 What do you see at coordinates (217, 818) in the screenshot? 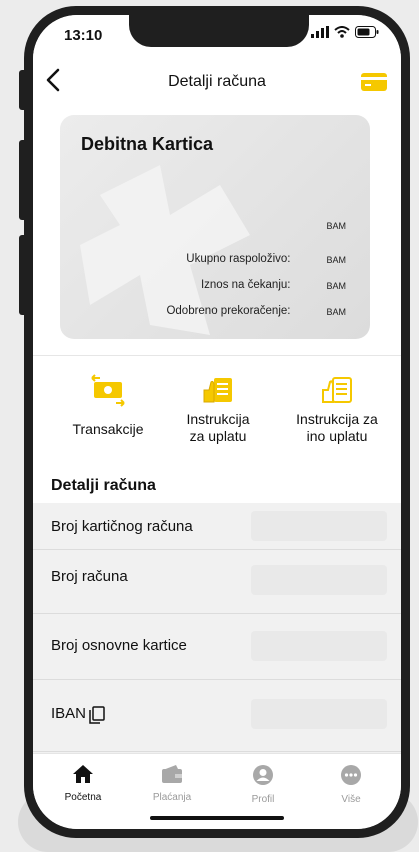
I see `home-indicator` at bounding box center [217, 818].